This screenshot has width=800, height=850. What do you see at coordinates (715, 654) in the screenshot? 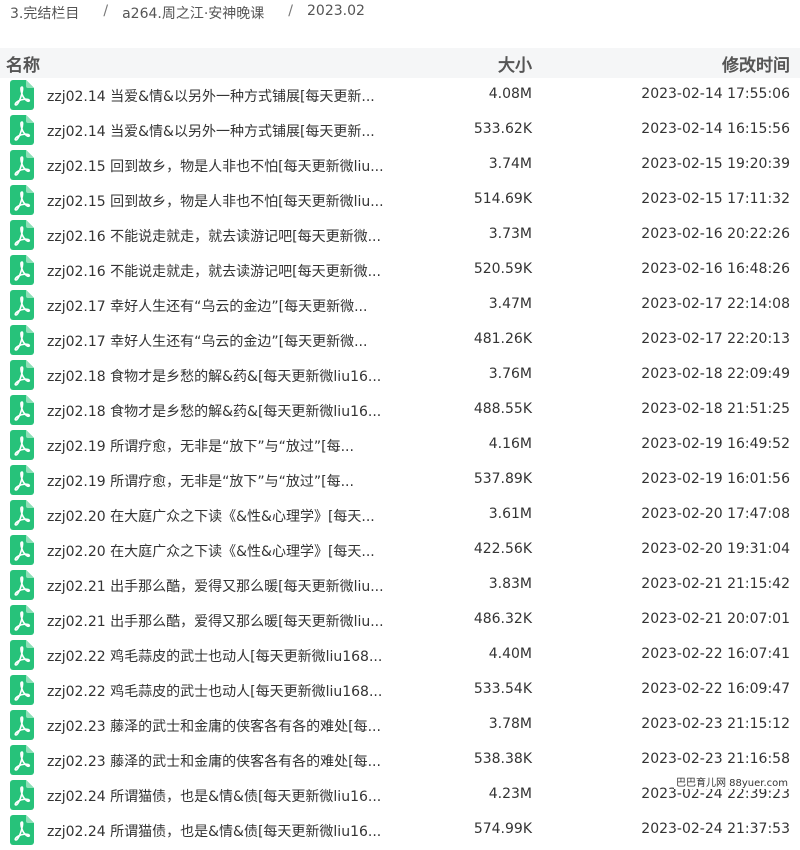
I see `file-modified-time: 2023-02-22 16:07:41` at bounding box center [715, 654].